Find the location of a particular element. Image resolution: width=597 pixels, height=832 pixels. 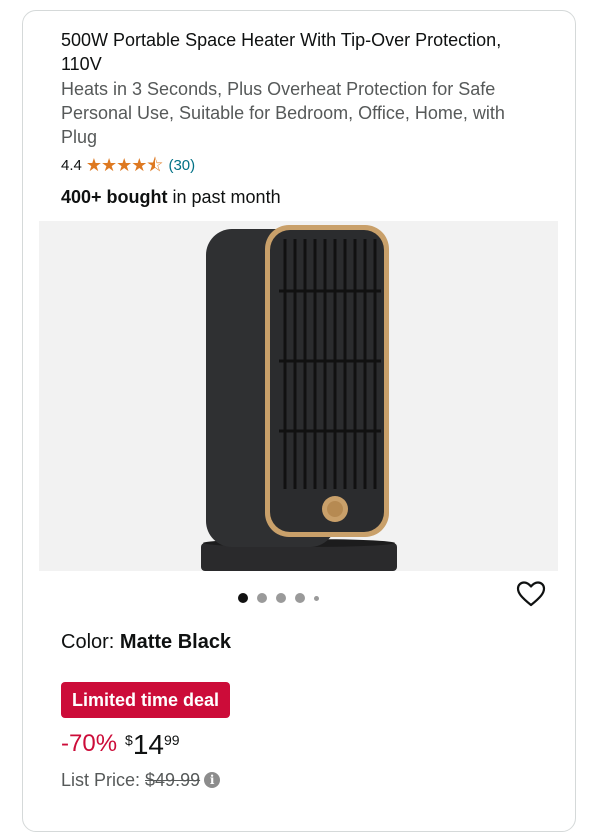

star-half-icon: ⯪ is located at coordinates (154, 165).